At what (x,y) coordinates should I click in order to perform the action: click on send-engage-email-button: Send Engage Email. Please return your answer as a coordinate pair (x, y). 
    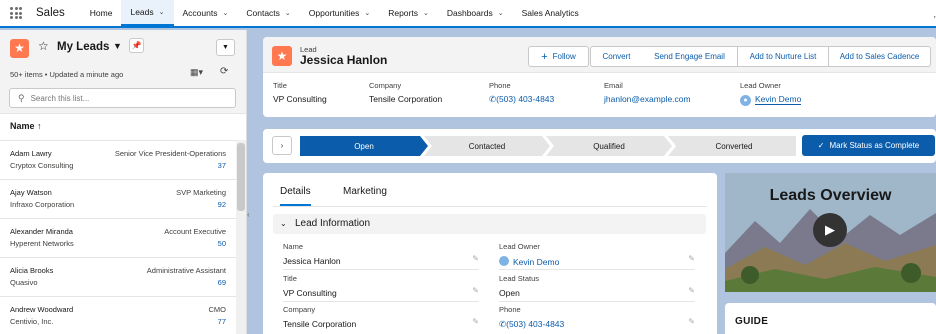
    Looking at the image, I should click on (690, 56).